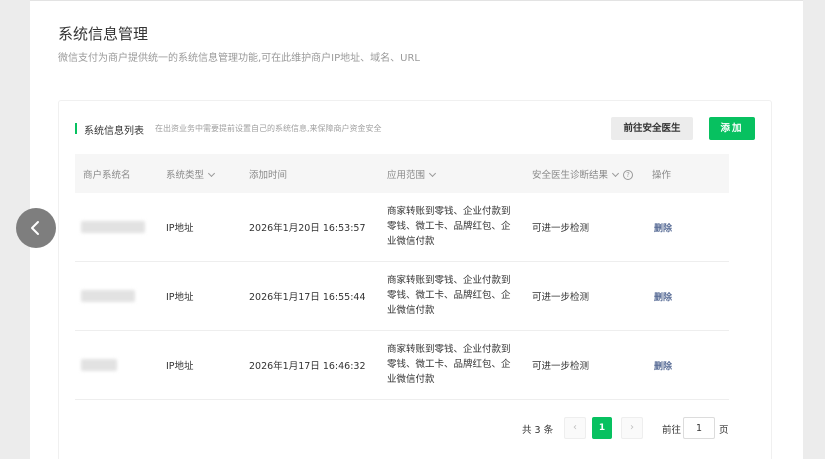 The width and height of the screenshot is (825, 459). I want to click on page-description: 微信支付为商户提供统一的系统信息管理功能,可在此维护商户IP地址、域名、URL, so click(239, 58).